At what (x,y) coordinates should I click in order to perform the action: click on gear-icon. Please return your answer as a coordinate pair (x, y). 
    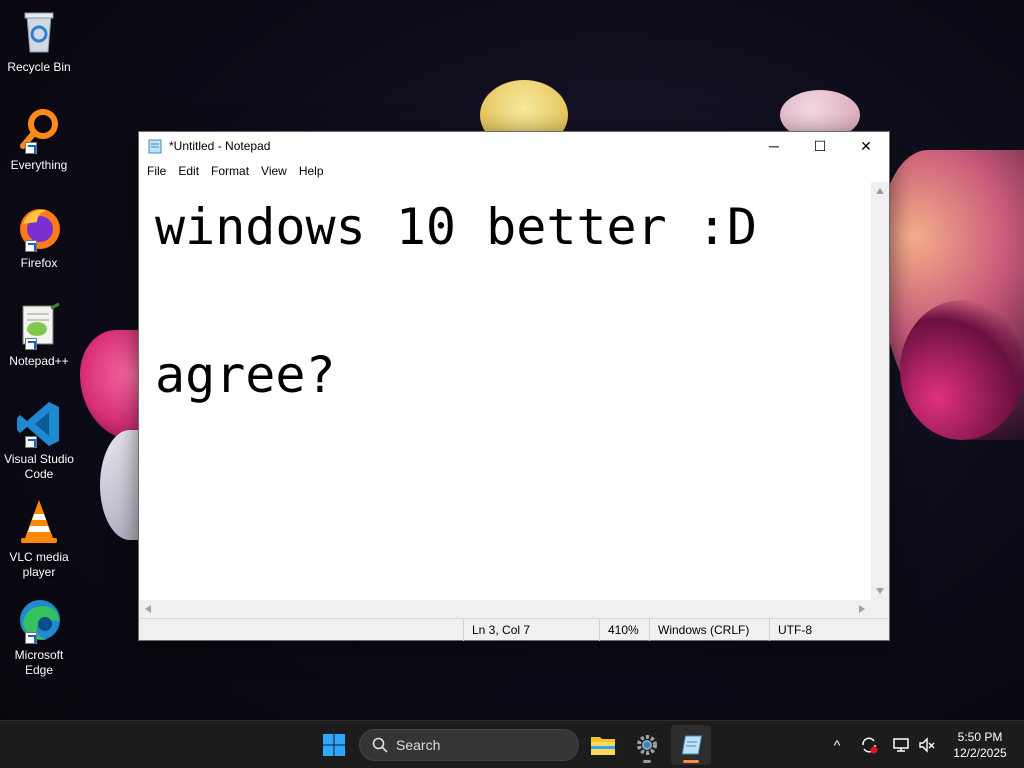
    Looking at the image, I should click on (647, 745).